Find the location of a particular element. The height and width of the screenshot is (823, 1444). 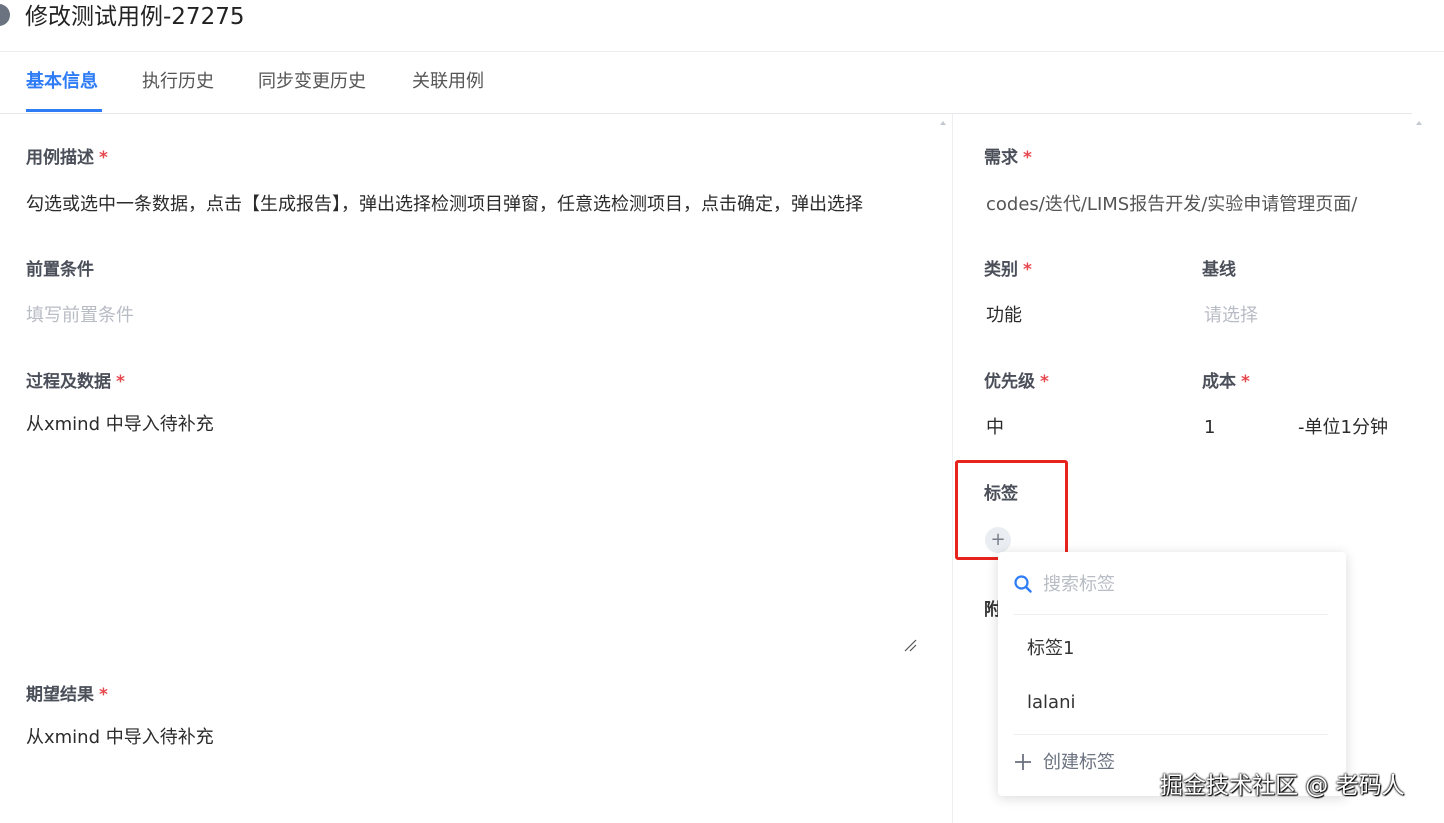

cost-label: 成本 * is located at coordinates (1226, 382).